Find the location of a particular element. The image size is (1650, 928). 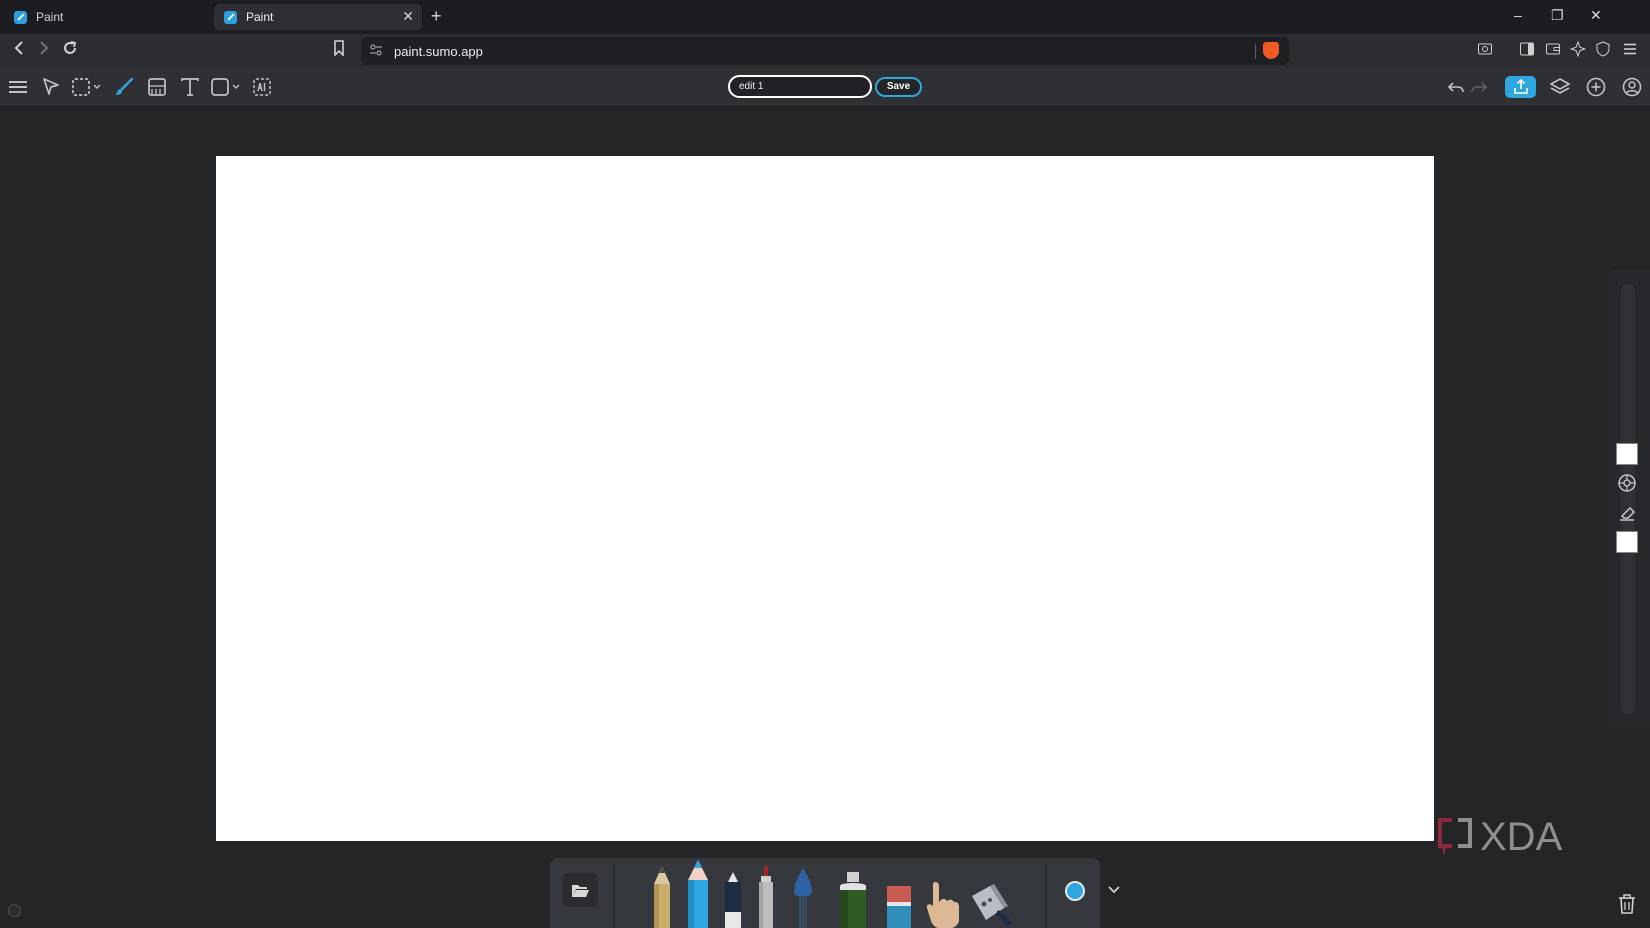

primary-color-swatch is located at coordinates (1627, 454).